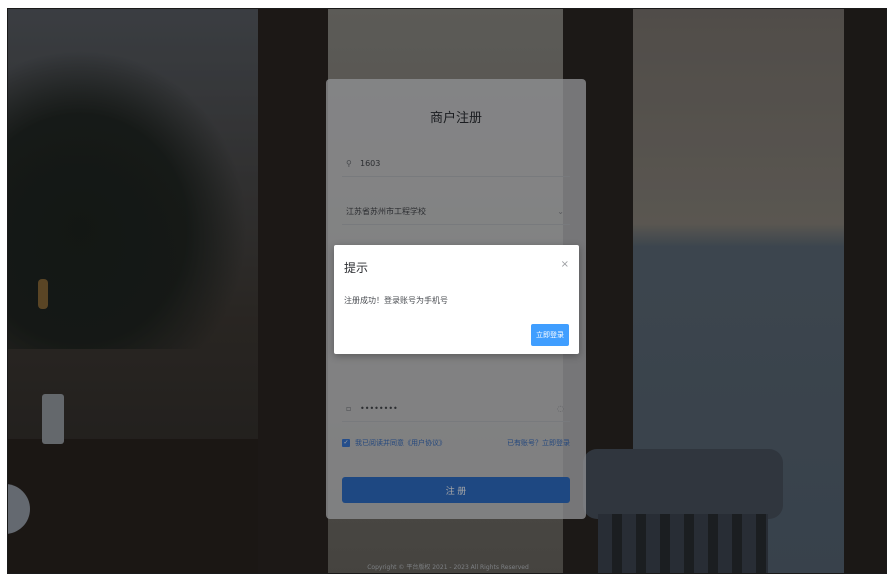 The height and width of the screenshot is (580, 893). What do you see at coordinates (356, 268) in the screenshot?
I see `dialog-title: 提示` at bounding box center [356, 268].